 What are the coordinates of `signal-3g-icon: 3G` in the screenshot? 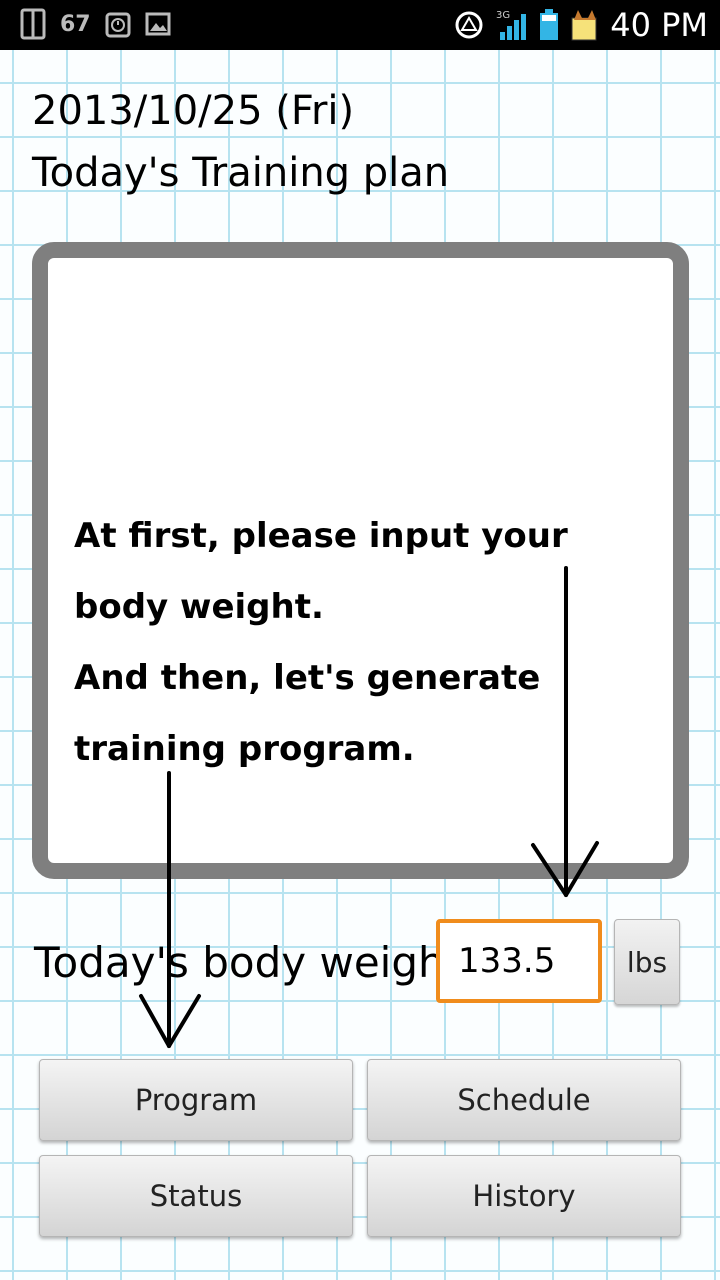 It's located at (512, 25).